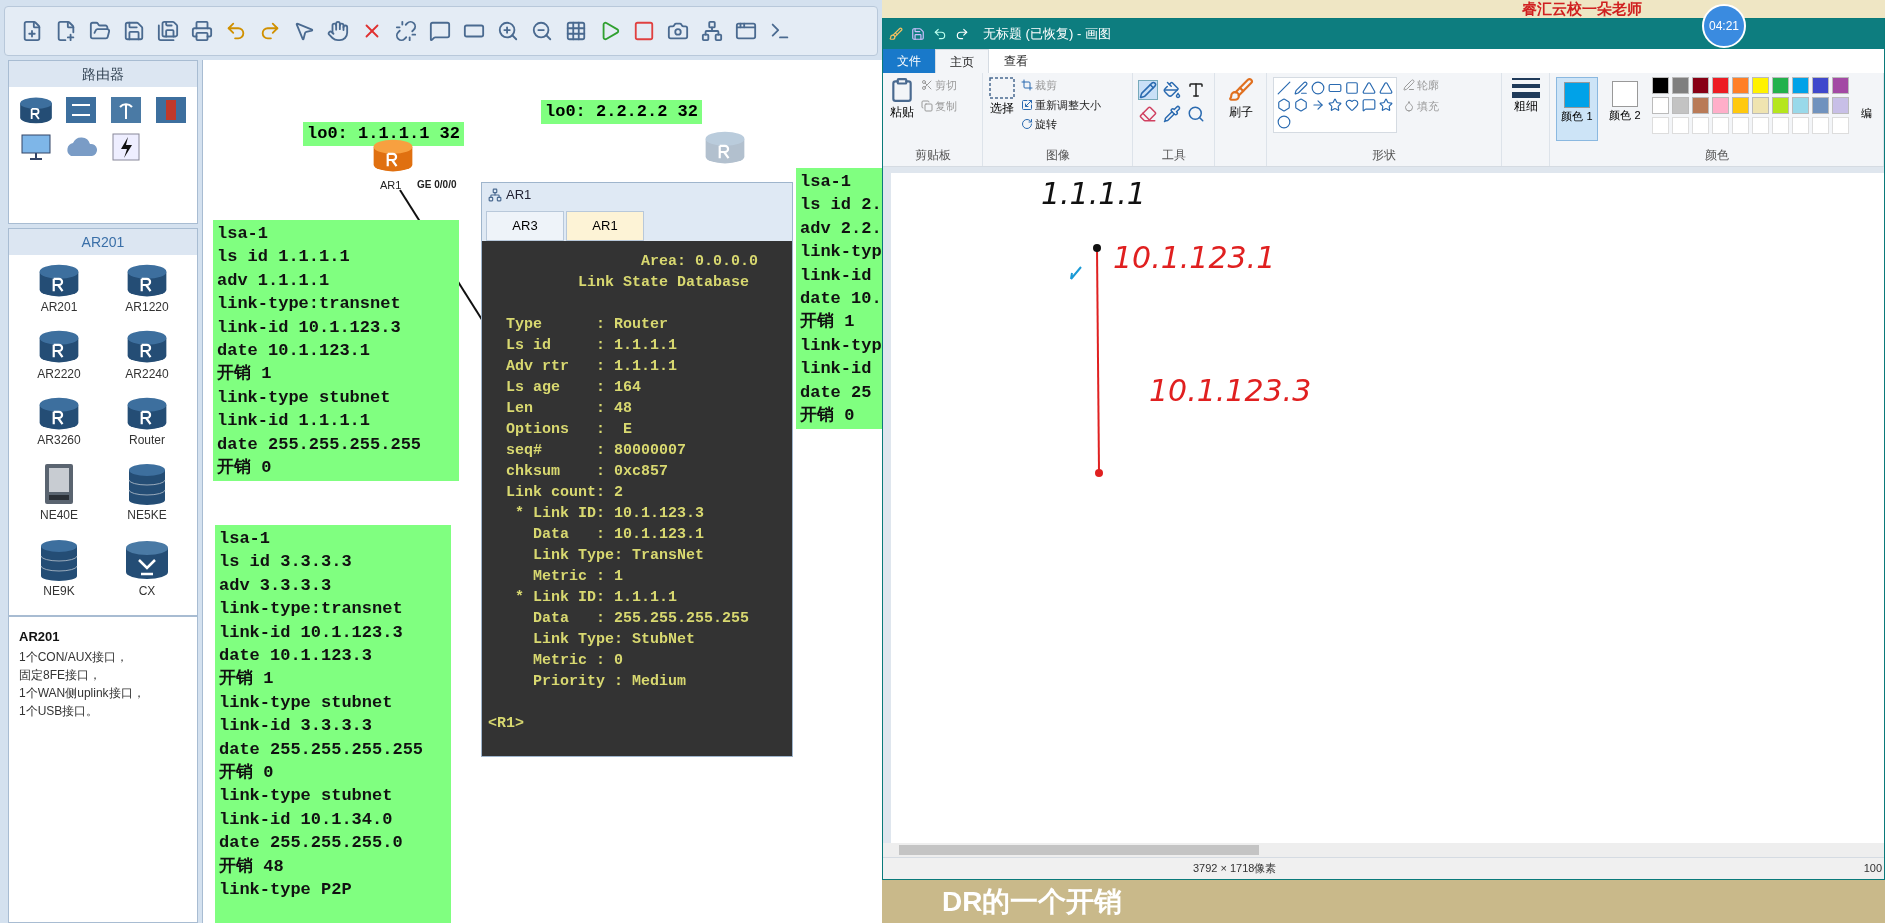 The image size is (1885, 923). Describe the element at coordinates (1525, 95) in the screenshot. I see `size-button: 粗细` at that location.